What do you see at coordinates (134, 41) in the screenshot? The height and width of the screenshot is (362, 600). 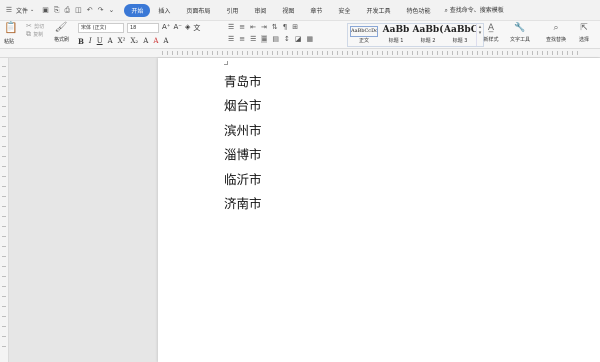 I see `subscript-icon: X₂` at bounding box center [134, 41].